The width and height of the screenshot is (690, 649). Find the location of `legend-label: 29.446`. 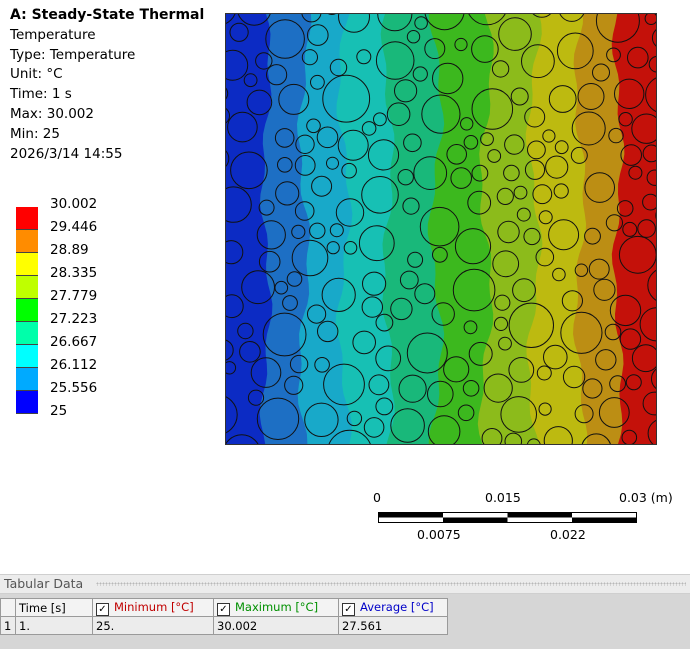

legend-label: 29.446 is located at coordinates (74, 227).